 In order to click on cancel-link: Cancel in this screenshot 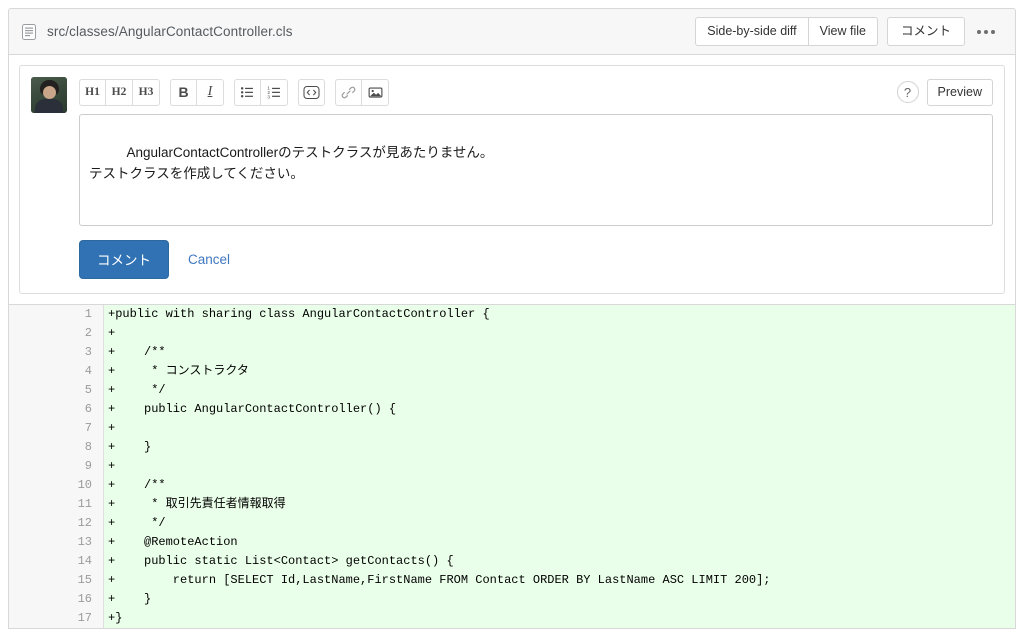, I will do `click(209, 259)`.